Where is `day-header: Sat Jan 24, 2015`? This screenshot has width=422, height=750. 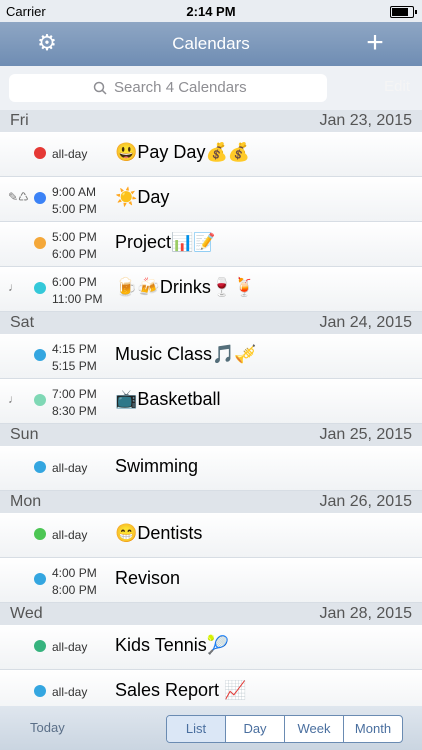
day-header: Sat Jan 24, 2015 is located at coordinates (211, 323).